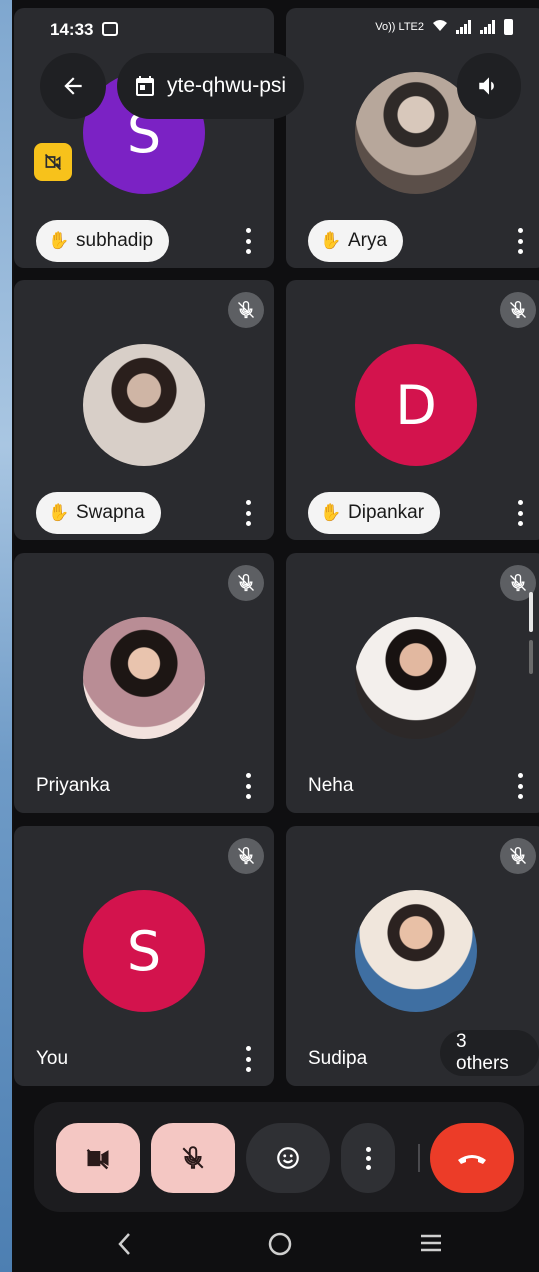  What do you see at coordinates (331, 785) in the screenshot?
I see `participant-name: Neha` at bounding box center [331, 785].